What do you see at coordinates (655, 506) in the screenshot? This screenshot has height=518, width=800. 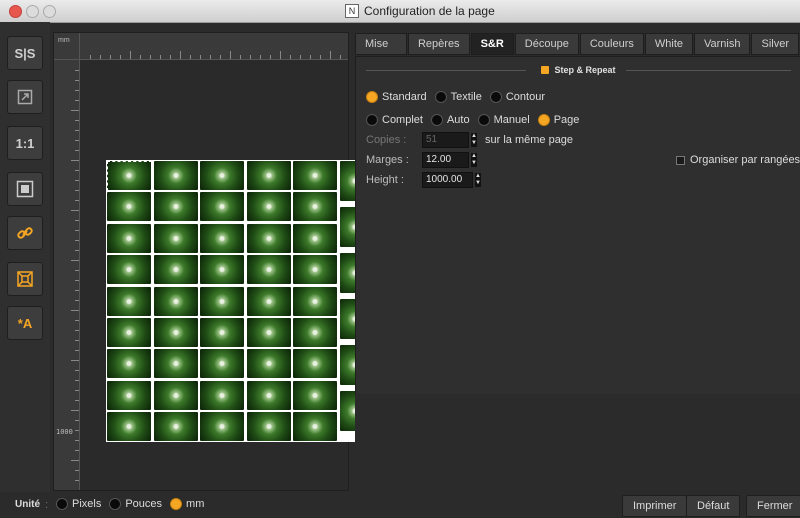 I see `print-button: Imprimer` at bounding box center [655, 506].